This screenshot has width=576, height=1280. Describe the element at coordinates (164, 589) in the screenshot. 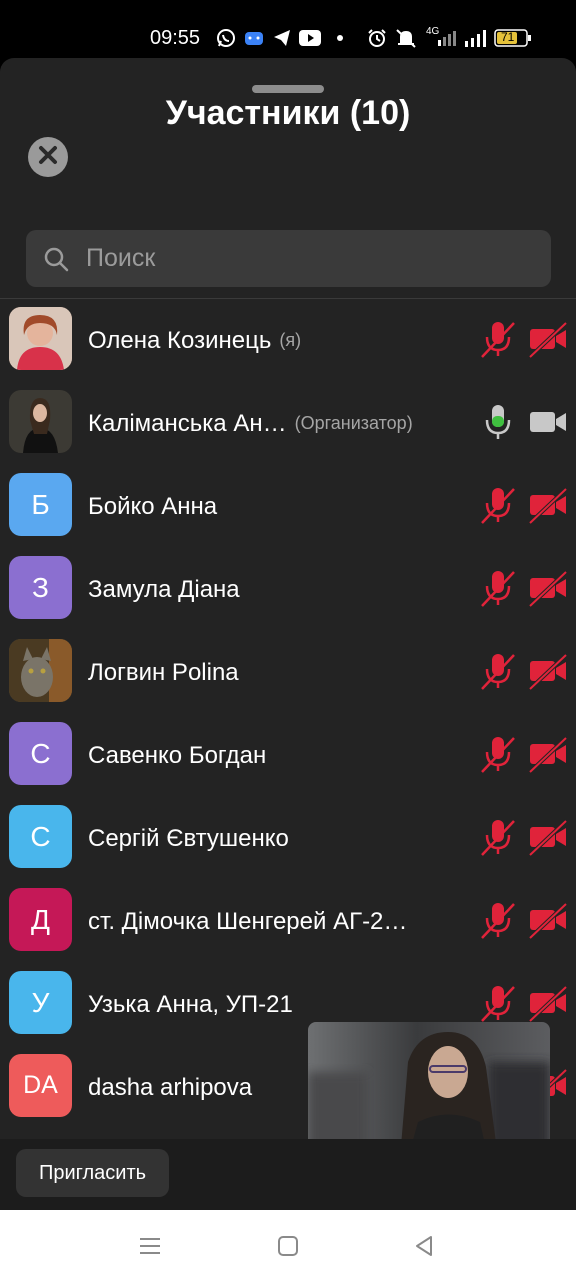

I see `participant-name: Замула Діана` at that location.